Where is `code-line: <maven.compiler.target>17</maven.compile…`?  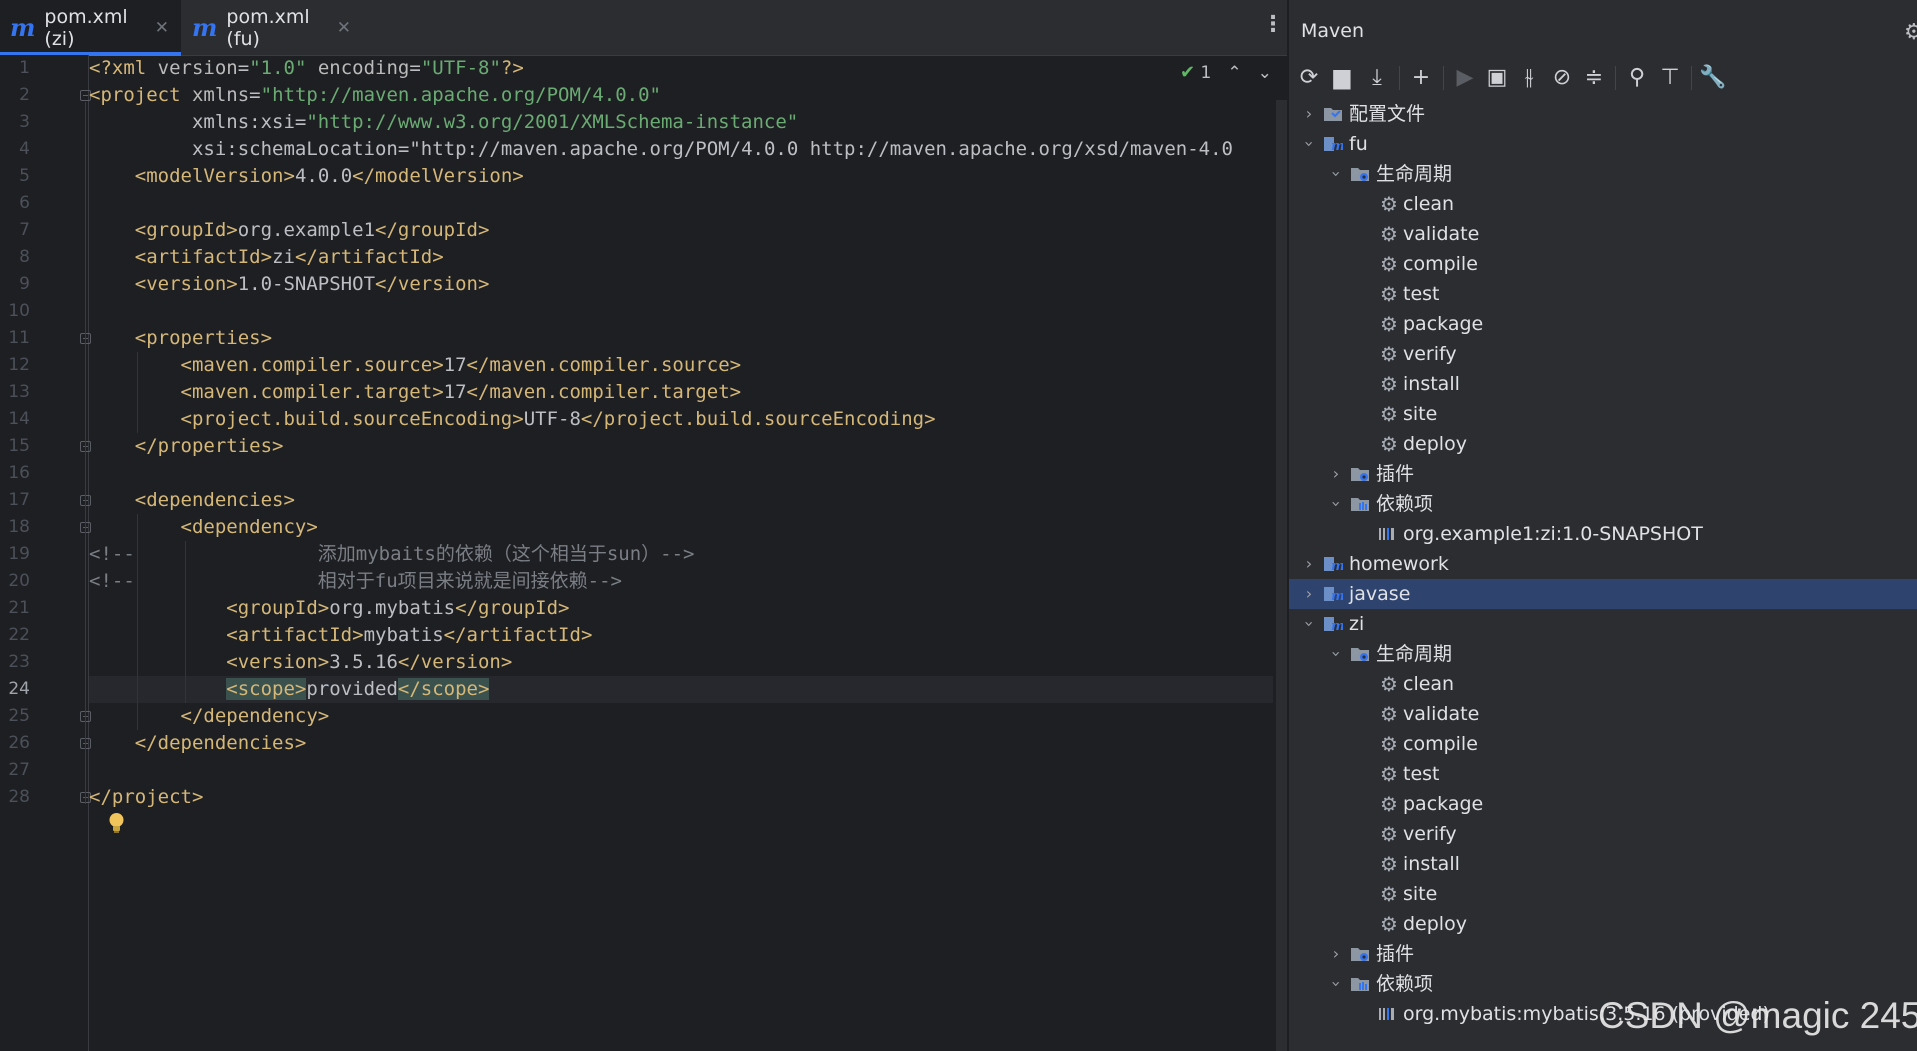
code-line: <maven.compiler.target>17</maven.compile… is located at coordinates (415, 392).